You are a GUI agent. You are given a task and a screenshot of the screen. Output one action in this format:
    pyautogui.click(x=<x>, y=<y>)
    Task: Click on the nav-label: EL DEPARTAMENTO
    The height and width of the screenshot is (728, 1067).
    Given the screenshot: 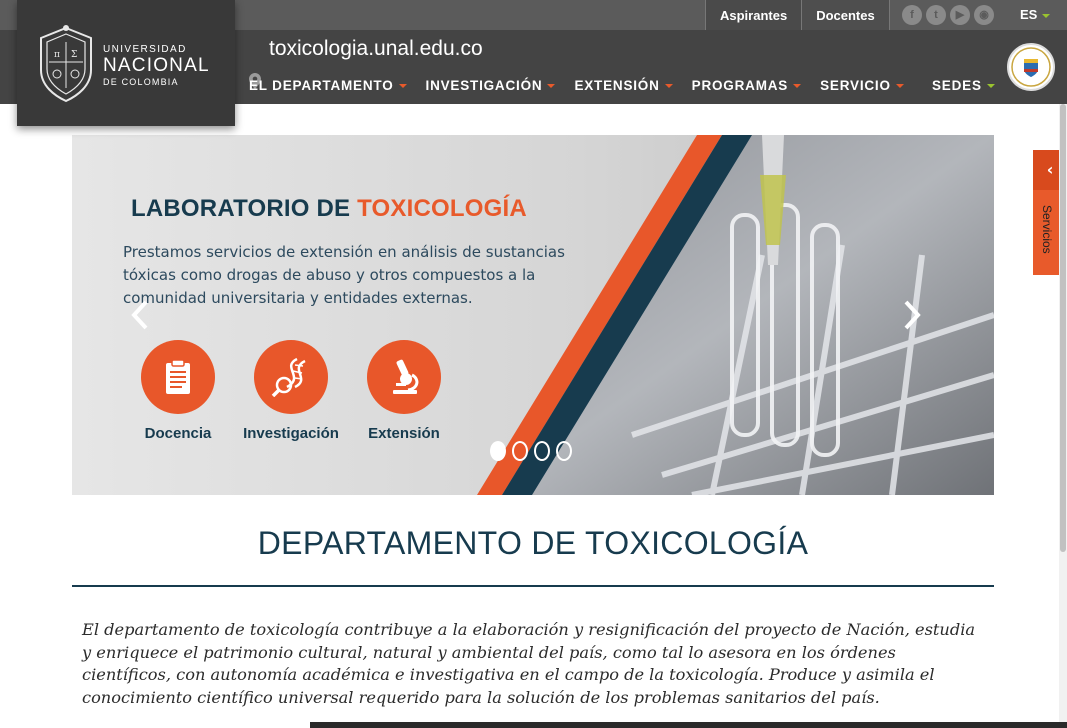 What is the action you would take?
    pyautogui.click(x=321, y=85)
    